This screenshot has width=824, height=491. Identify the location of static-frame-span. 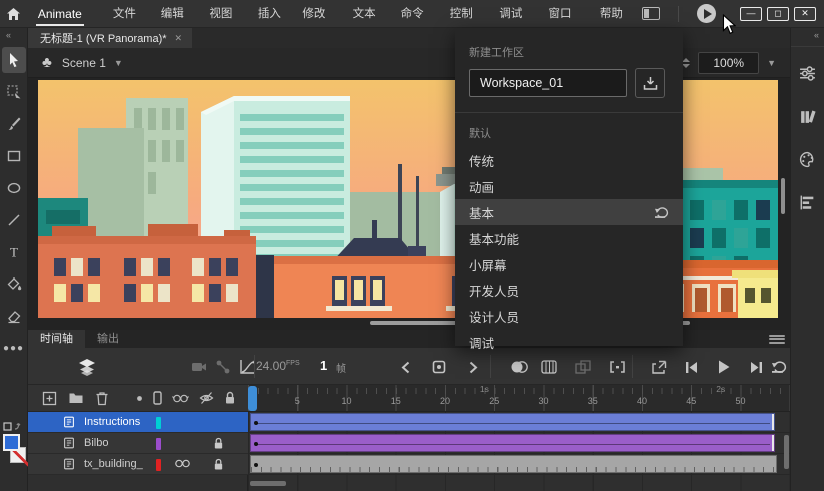
(513, 464).